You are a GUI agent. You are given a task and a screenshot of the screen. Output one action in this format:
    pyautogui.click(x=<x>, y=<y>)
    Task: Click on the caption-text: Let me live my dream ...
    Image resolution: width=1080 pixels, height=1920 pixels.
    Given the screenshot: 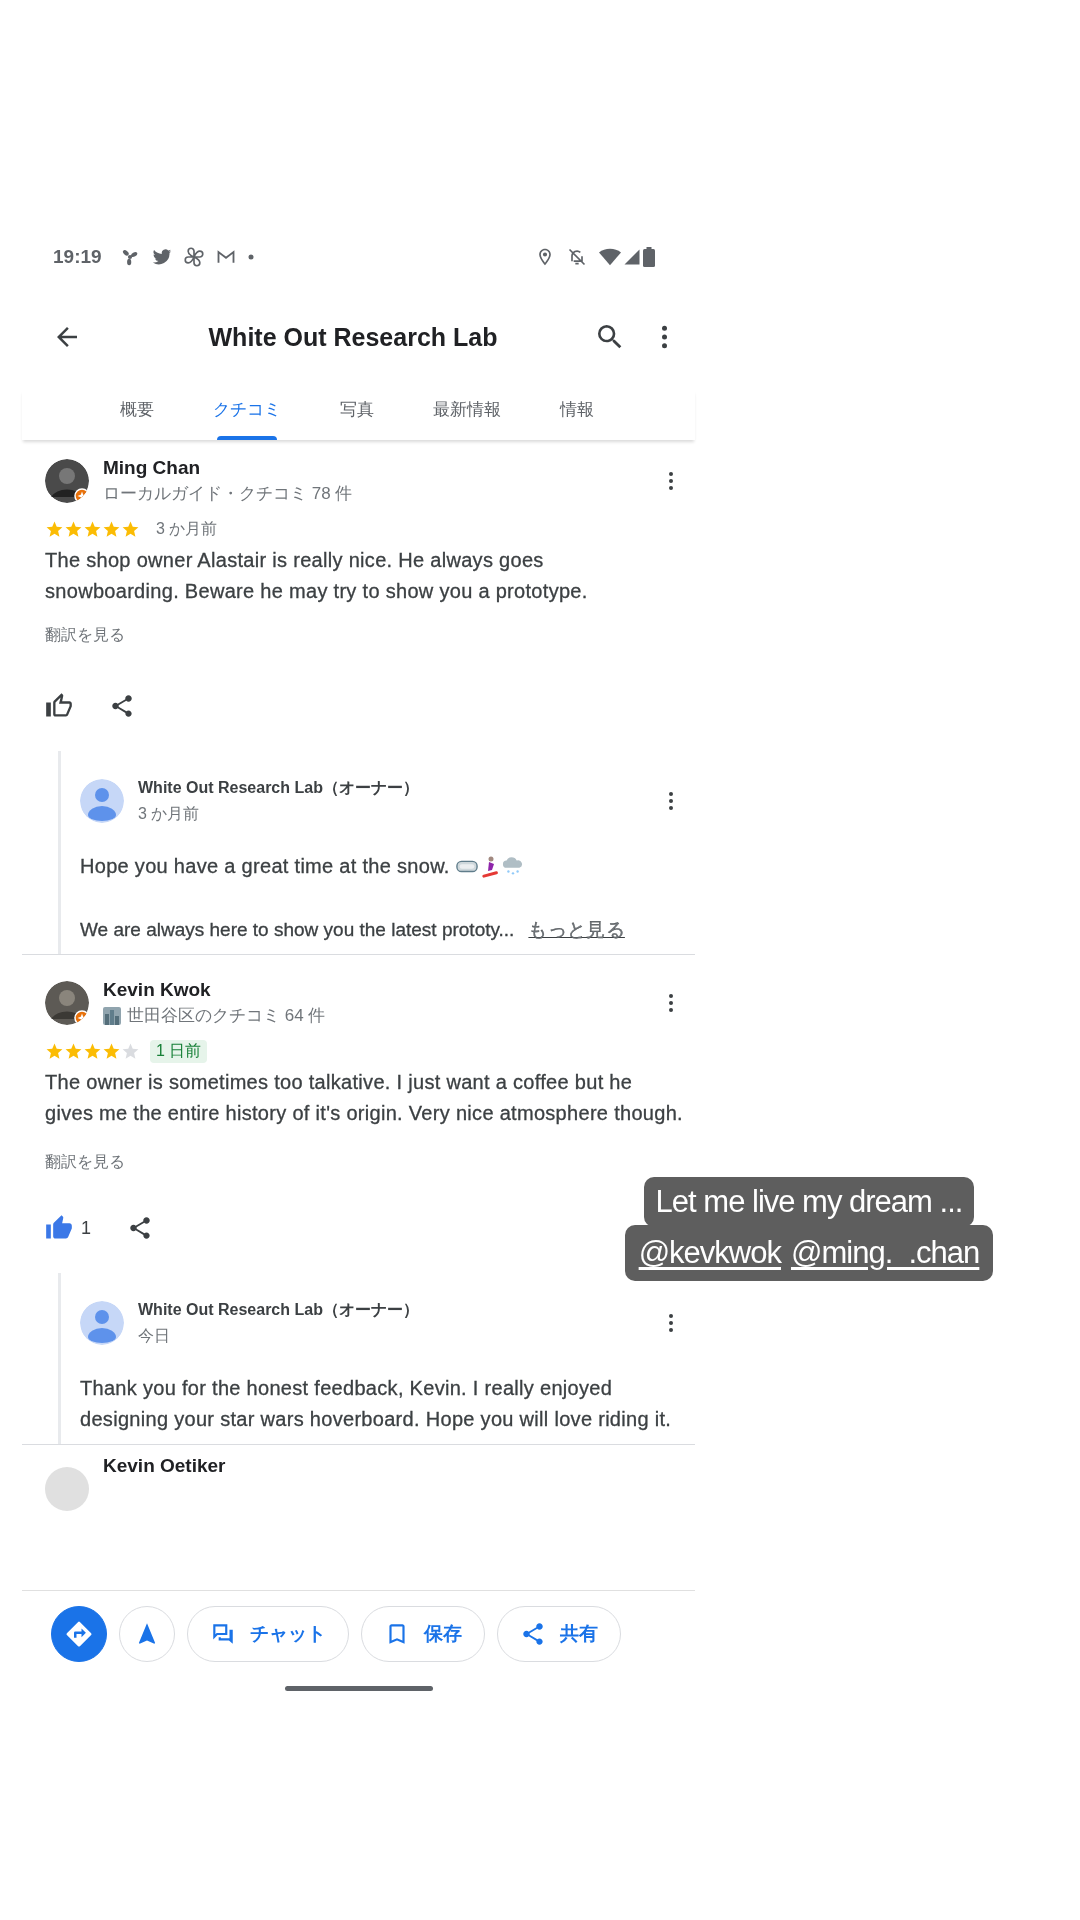 What is the action you would take?
    pyautogui.click(x=809, y=1202)
    